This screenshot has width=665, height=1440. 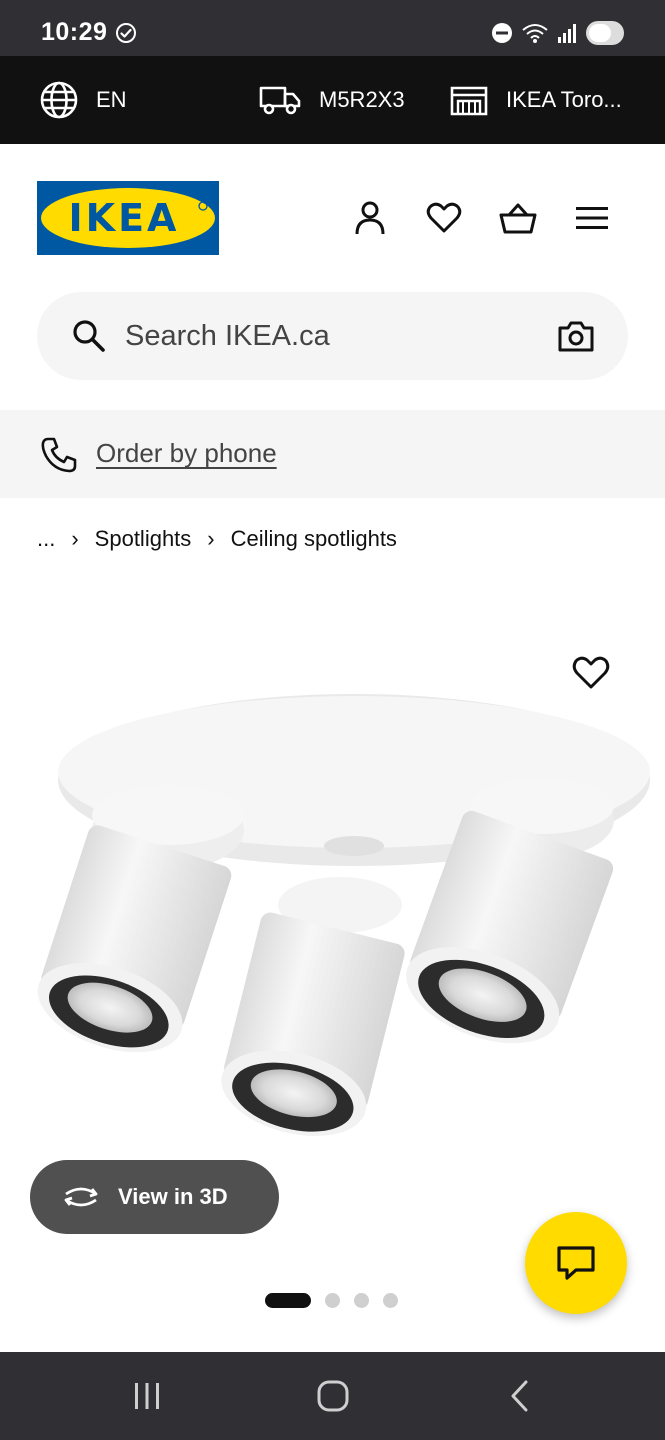 What do you see at coordinates (314, 539) in the screenshot?
I see `breadcrumb-ceiling-spotlights: Ceiling spotlights` at bounding box center [314, 539].